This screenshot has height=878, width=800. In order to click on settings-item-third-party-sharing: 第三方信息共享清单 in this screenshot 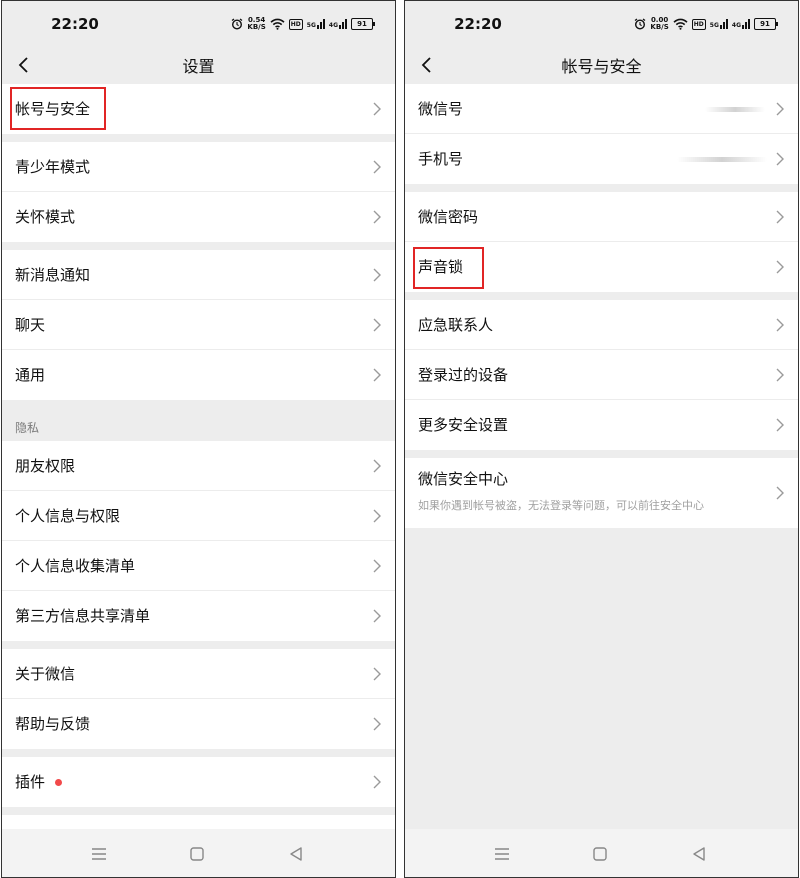, I will do `click(198, 616)`.